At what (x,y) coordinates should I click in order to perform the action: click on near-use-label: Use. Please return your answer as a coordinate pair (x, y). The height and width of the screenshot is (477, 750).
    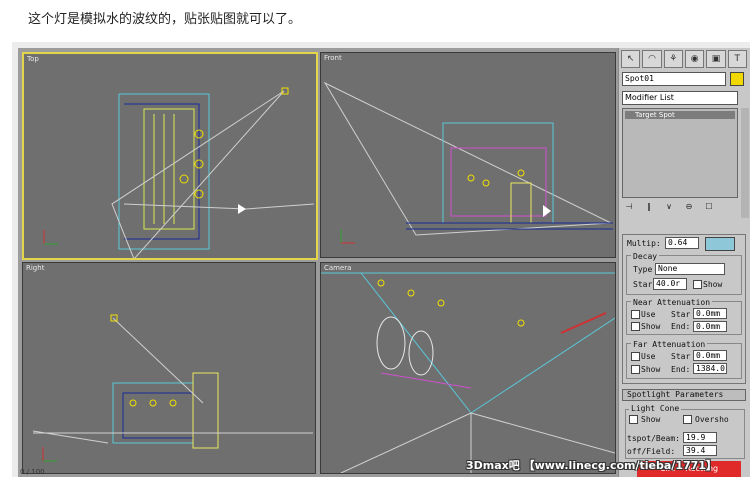
    Looking at the image, I should click on (648, 314).